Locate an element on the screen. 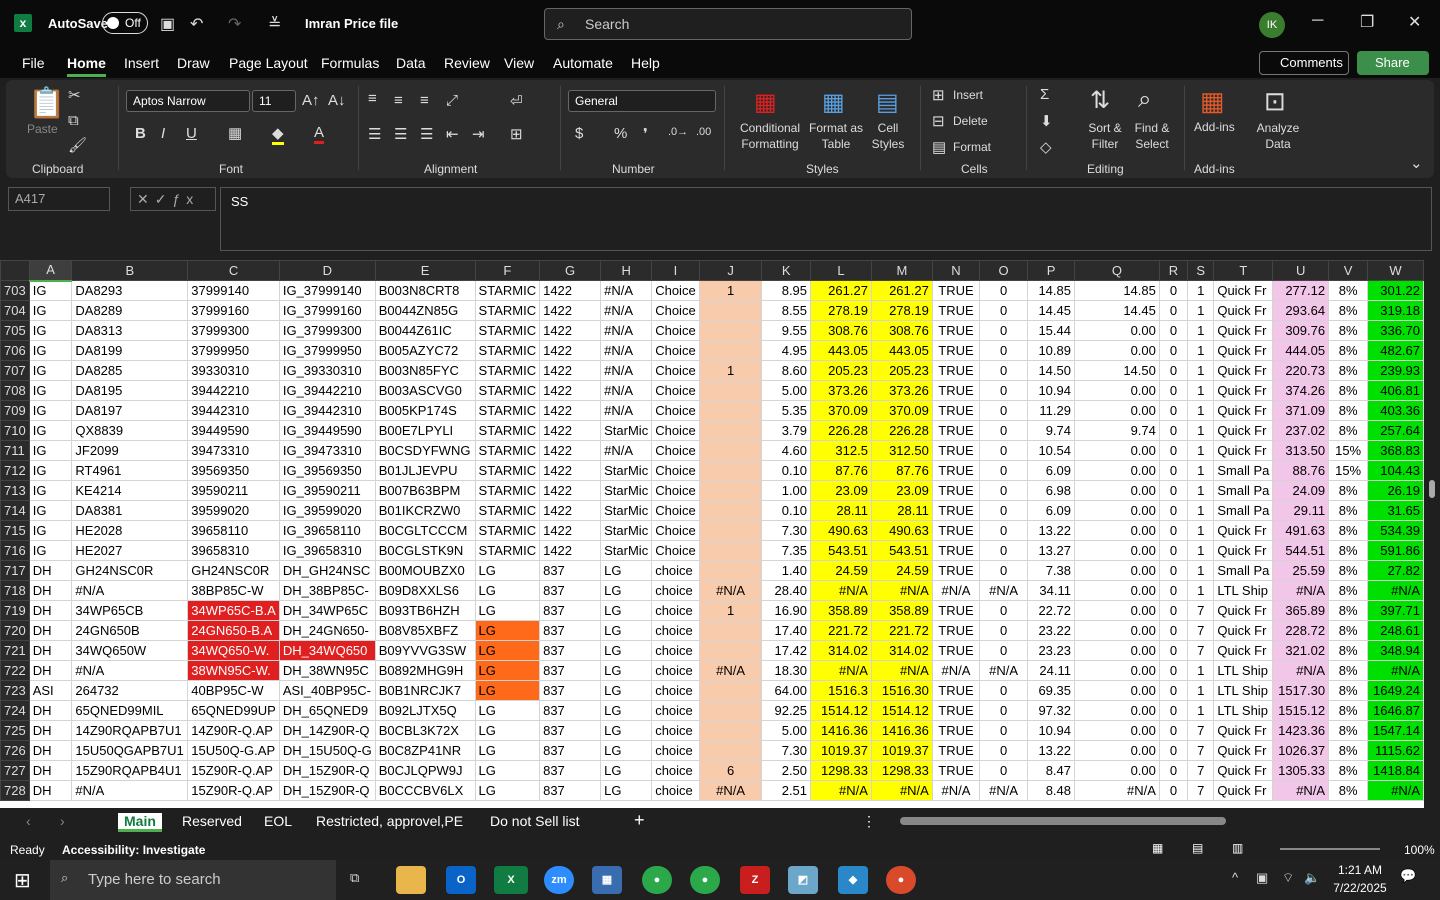  windows-start-icon: ⊞ is located at coordinates (22, 880).